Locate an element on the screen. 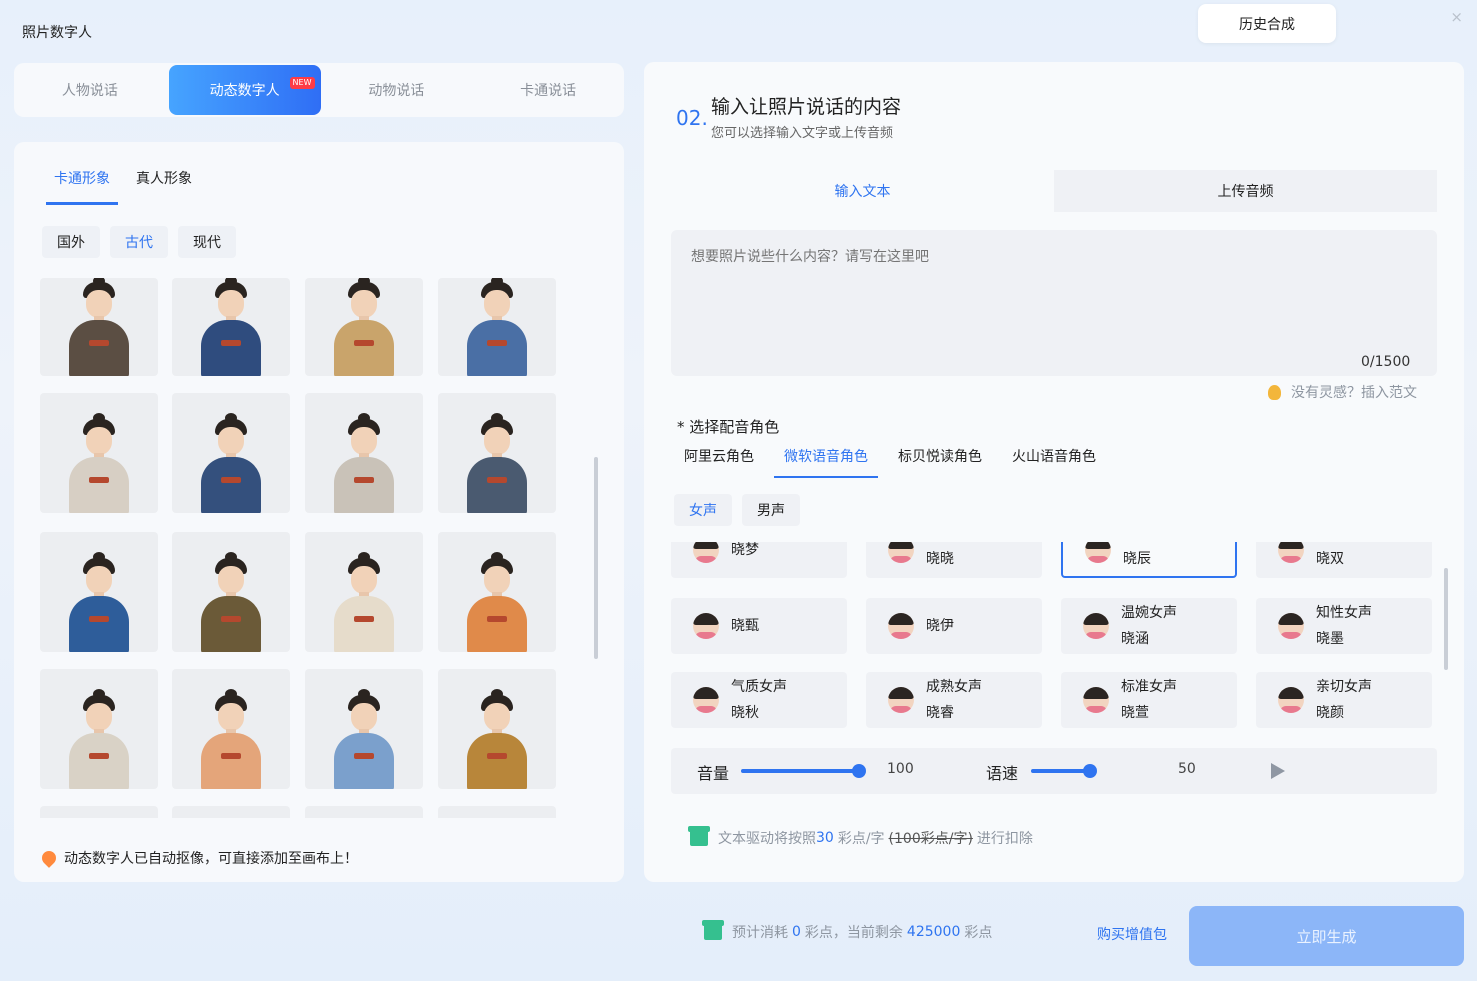  main-tabbar: 人物说话 动态数字人 NEW 动物说话 卡通说话 is located at coordinates (319, 90).